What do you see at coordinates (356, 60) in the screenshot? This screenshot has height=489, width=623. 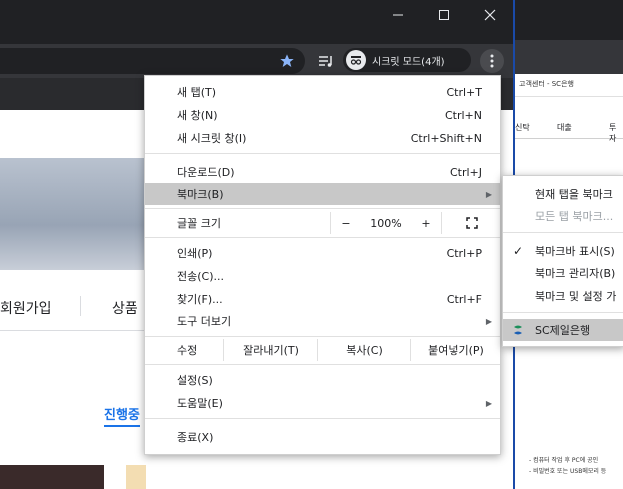 I see `incognito-icon` at bounding box center [356, 60].